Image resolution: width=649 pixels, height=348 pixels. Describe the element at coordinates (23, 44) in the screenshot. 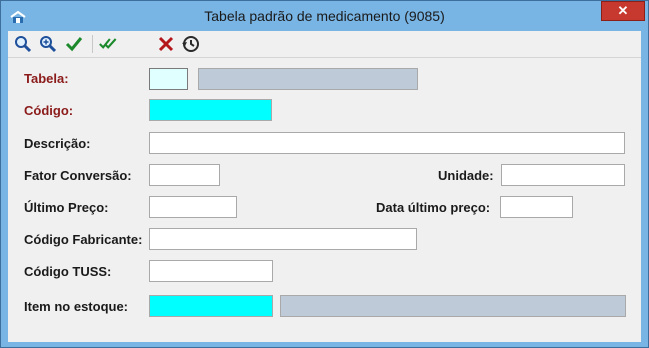

I see `search-icon` at that location.